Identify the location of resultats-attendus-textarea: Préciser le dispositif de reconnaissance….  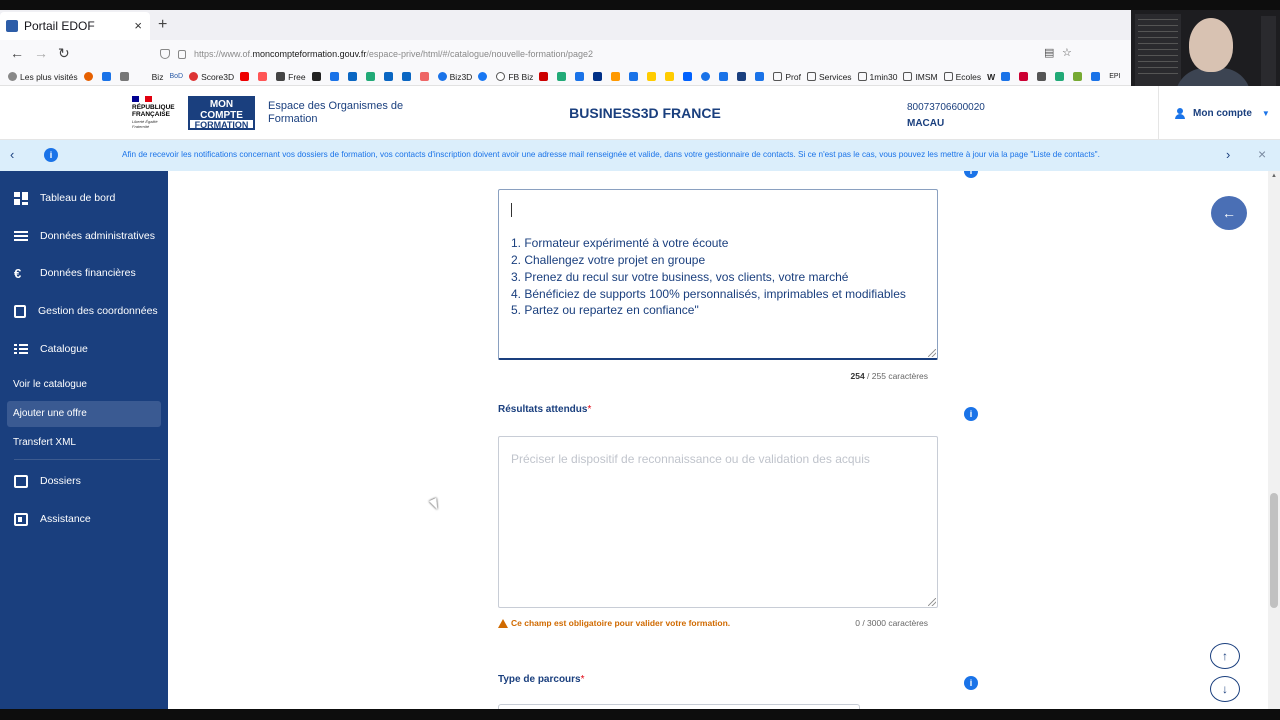
(718, 522).